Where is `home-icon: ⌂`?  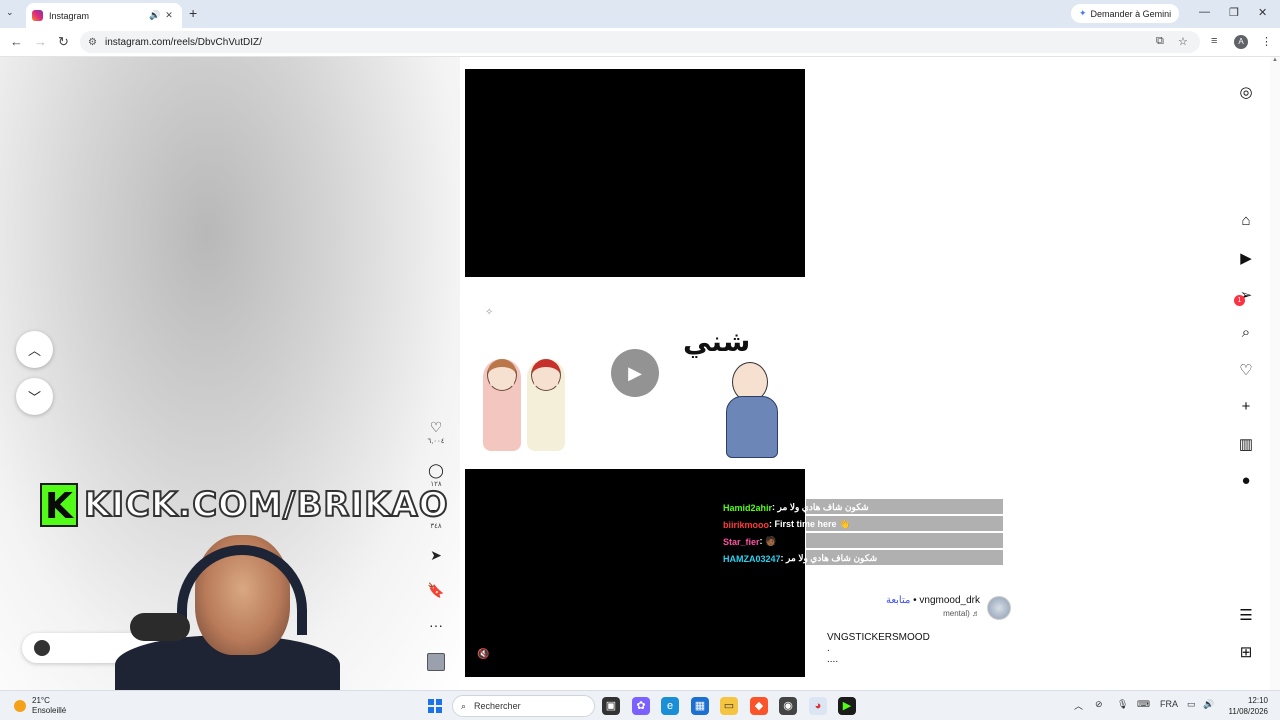 home-icon: ⌂ is located at coordinates (1246, 220).